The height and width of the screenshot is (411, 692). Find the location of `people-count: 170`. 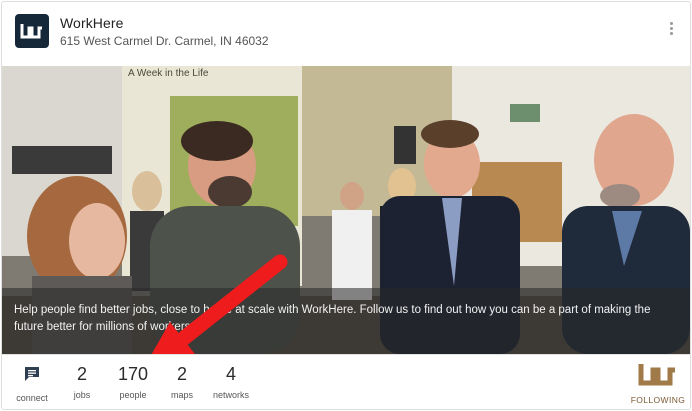

people-count: 170 is located at coordinates (133, 374).